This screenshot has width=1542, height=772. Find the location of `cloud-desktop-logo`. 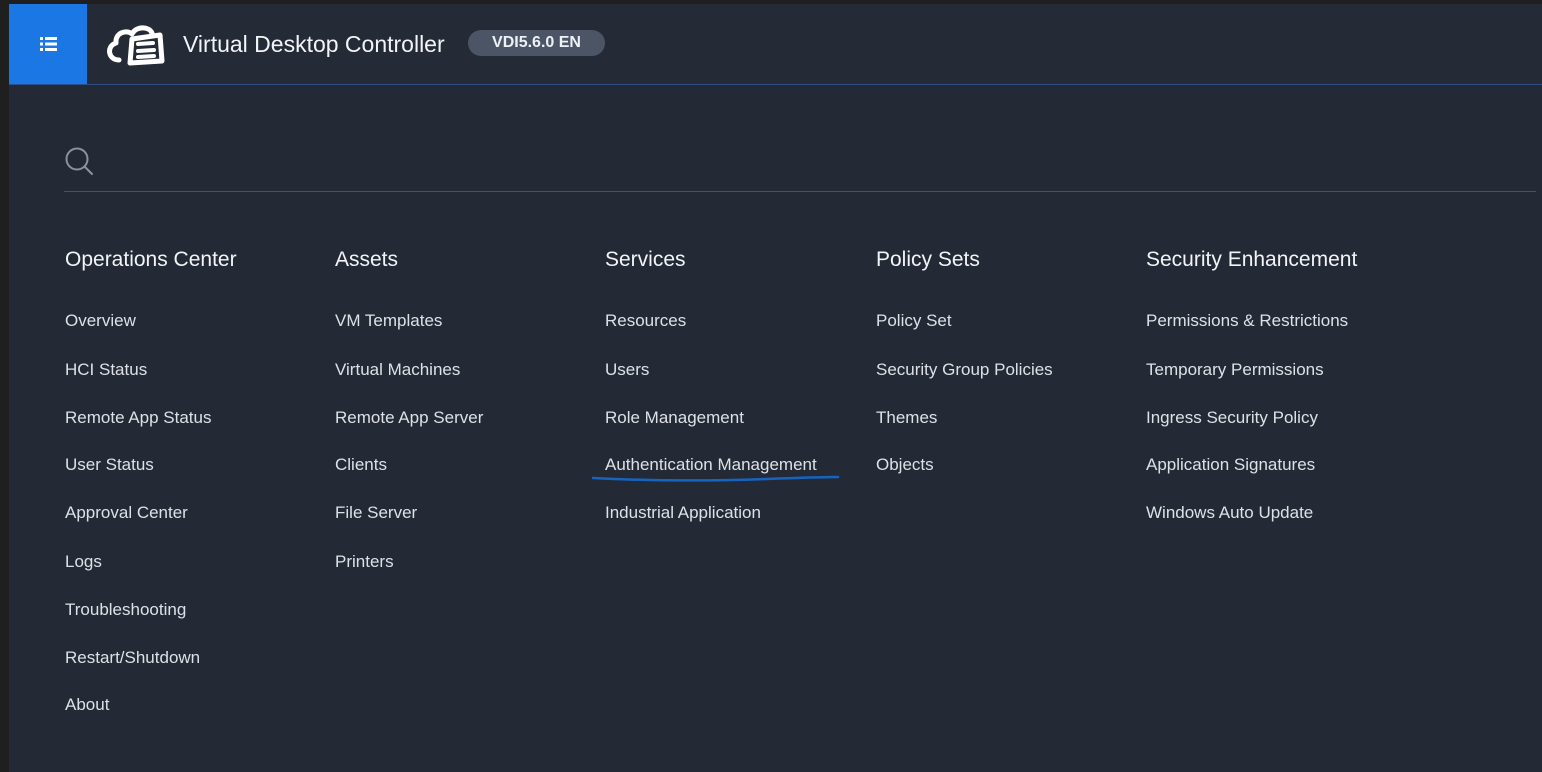

cloud-desktop-logo is located at coordinates (136, 45).